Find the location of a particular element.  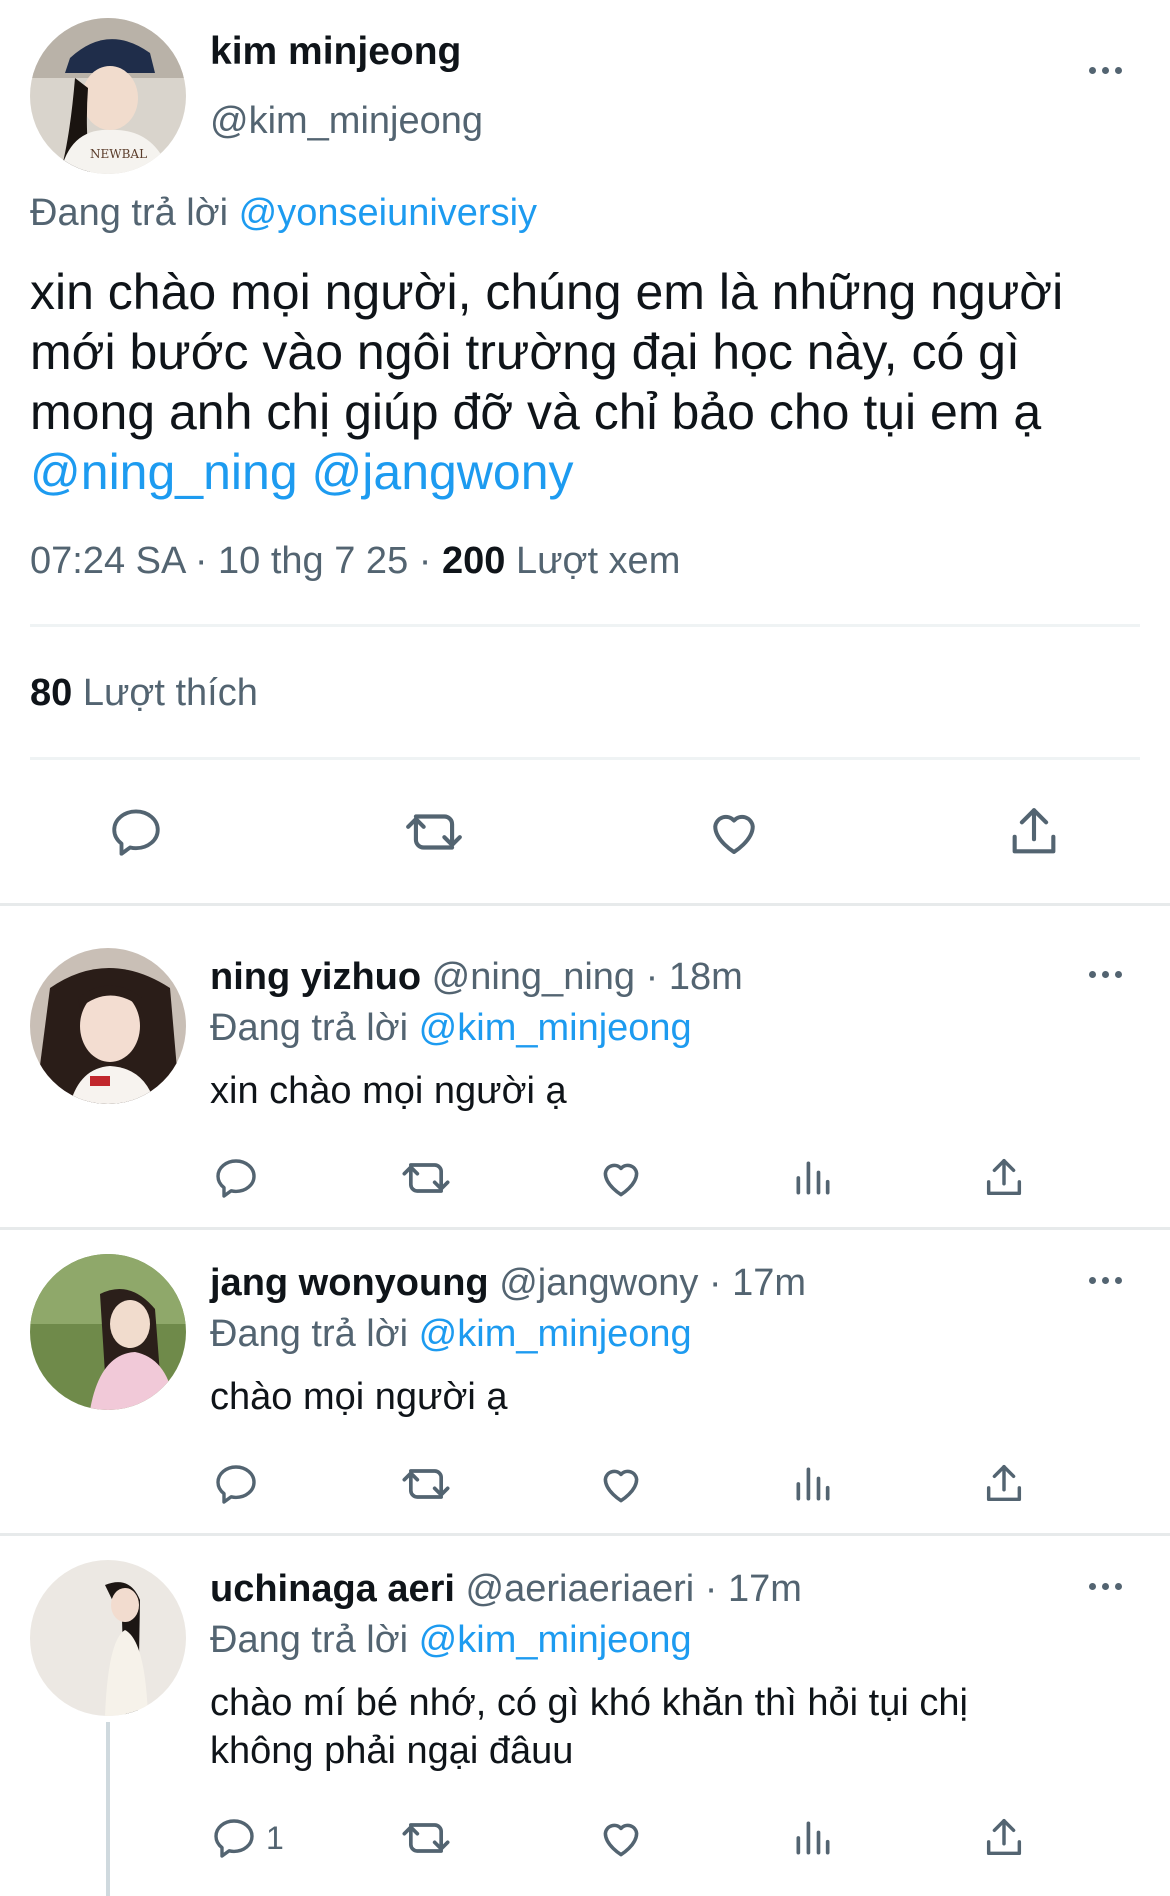

reply-text: xin chào mọi người ạ is located at coordinates (388, 1091).